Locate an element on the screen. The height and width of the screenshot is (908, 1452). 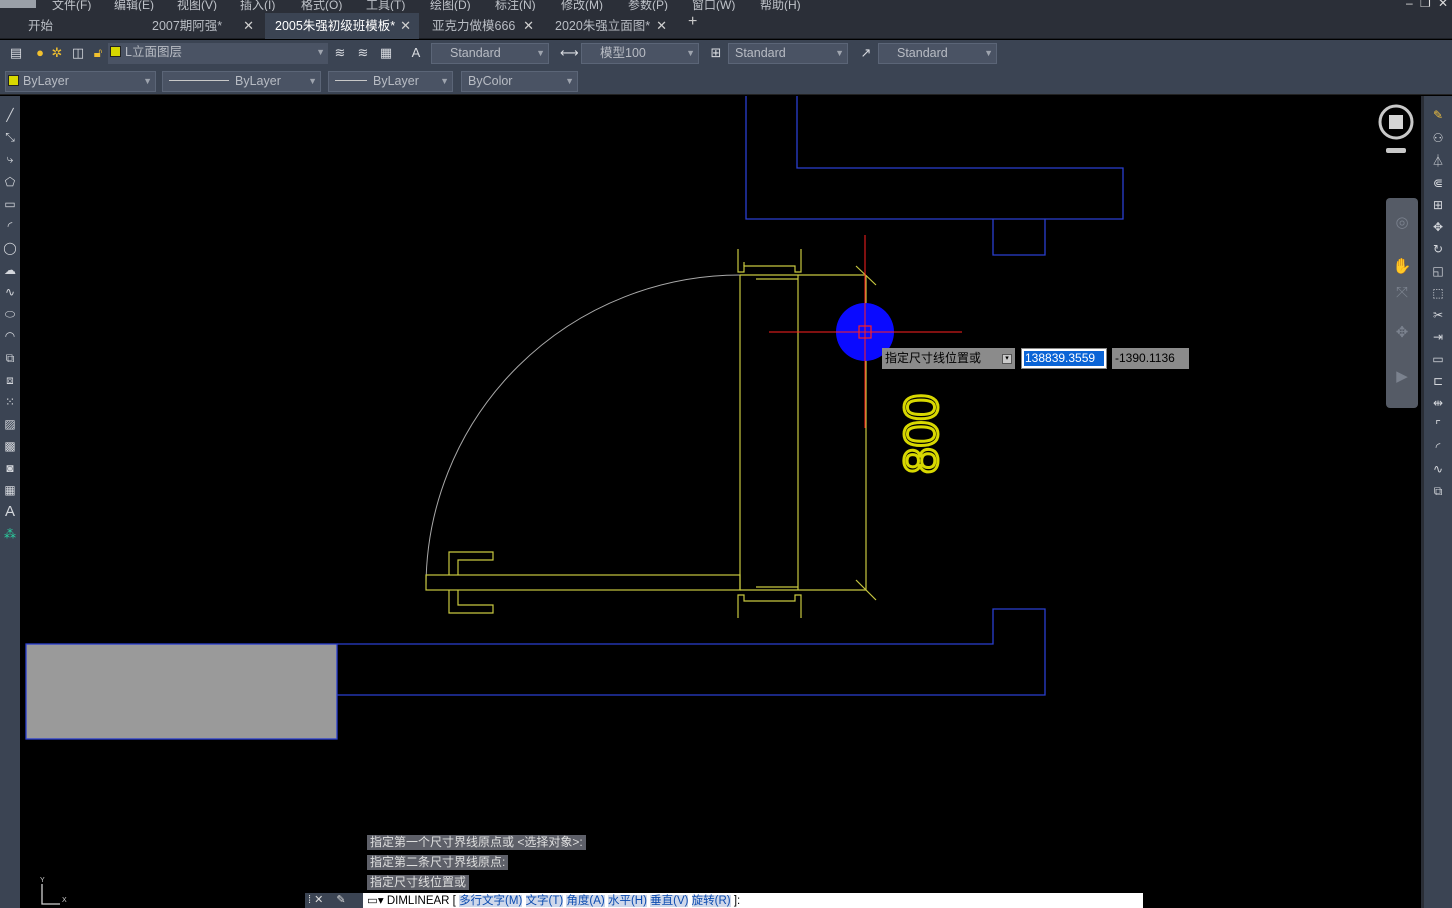
revision-cloud-icon: ☁ is located at coordinates (10, 270).